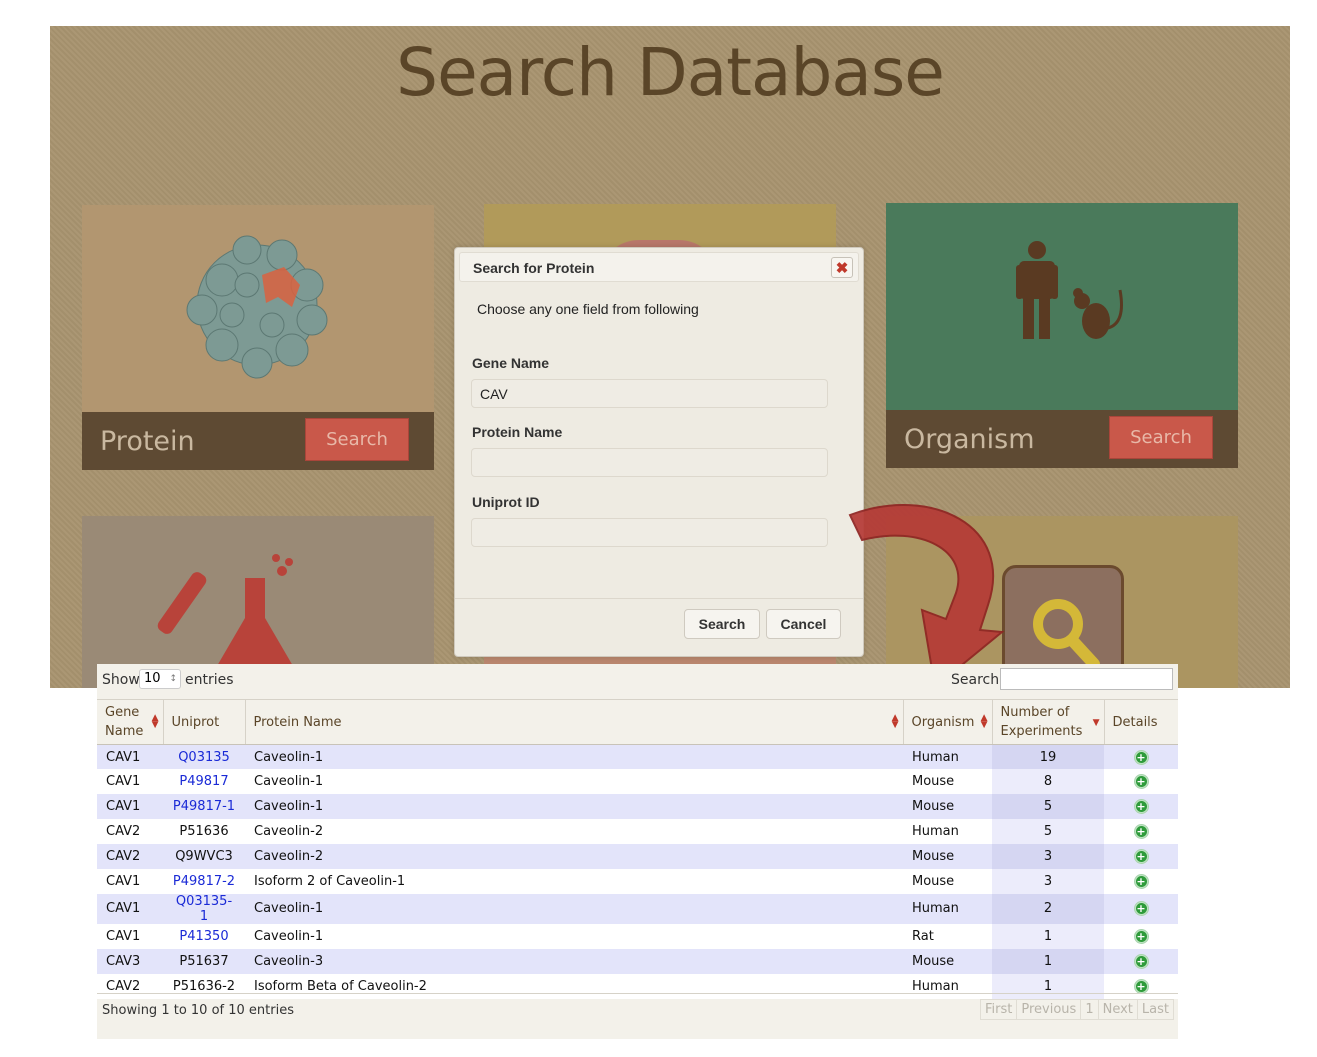 This screenshot has height=1057, width=1317. Describe the element at coordinates (969, 439) in the screenshot. I see `organism-tile-label: Organism` at that location.